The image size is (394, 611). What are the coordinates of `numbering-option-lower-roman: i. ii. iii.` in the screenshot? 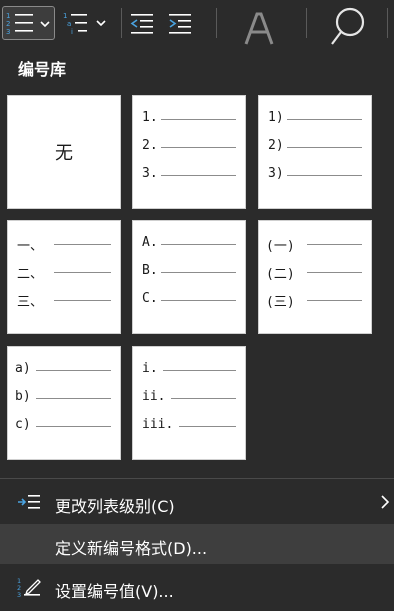 It's located at (189, 403).